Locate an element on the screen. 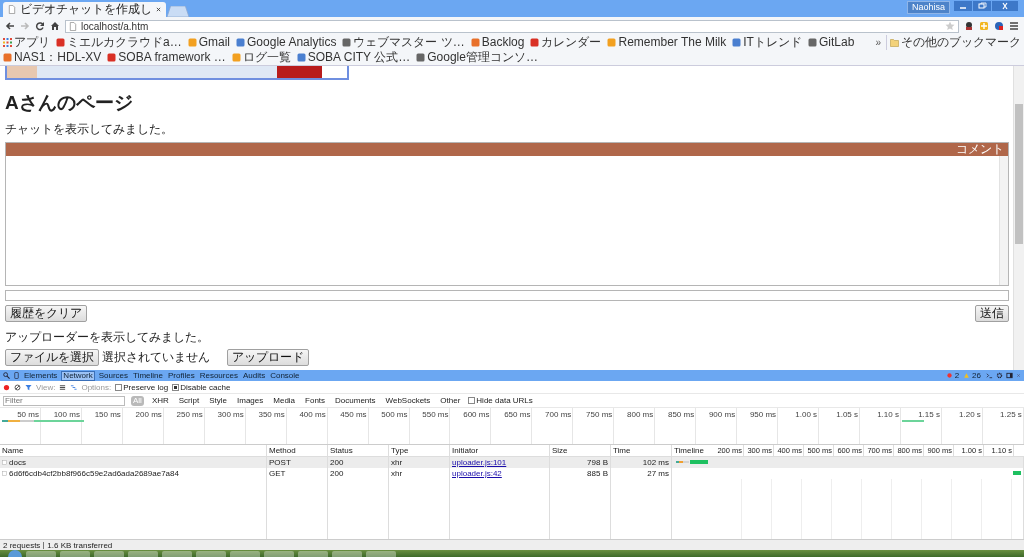 The image size is (1024, 557). bookmark: ITトレンド is located at coordinates (767, 42).